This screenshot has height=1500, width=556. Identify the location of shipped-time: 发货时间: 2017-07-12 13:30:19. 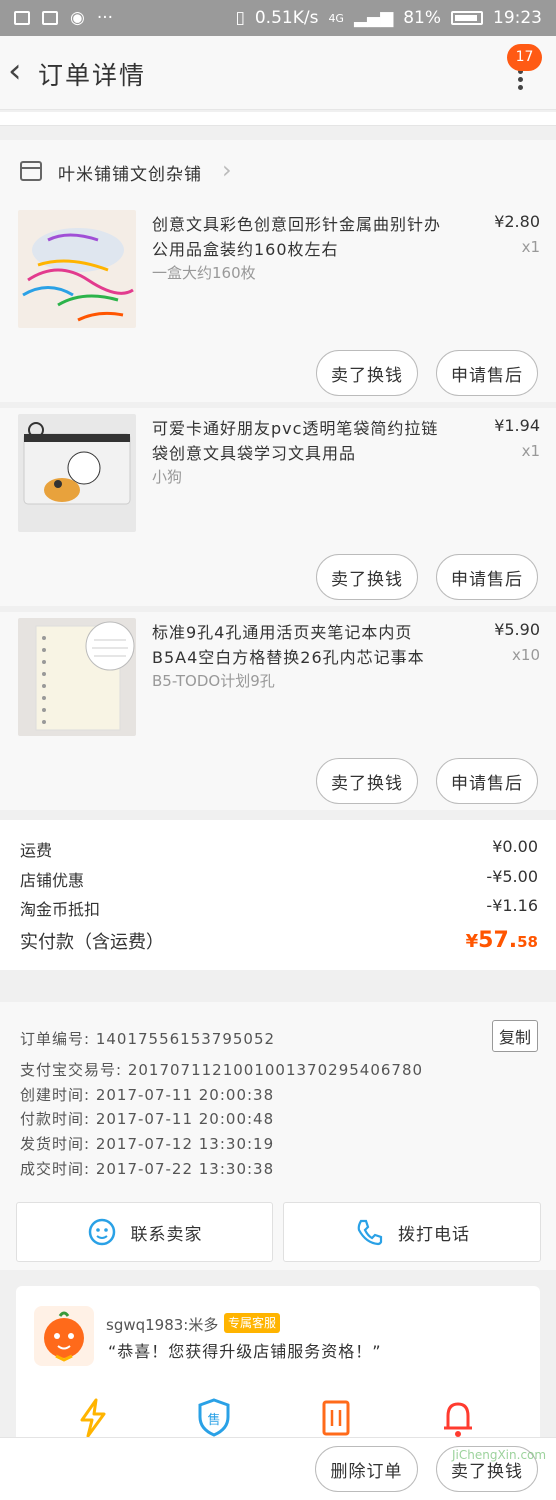
(147, 1144).